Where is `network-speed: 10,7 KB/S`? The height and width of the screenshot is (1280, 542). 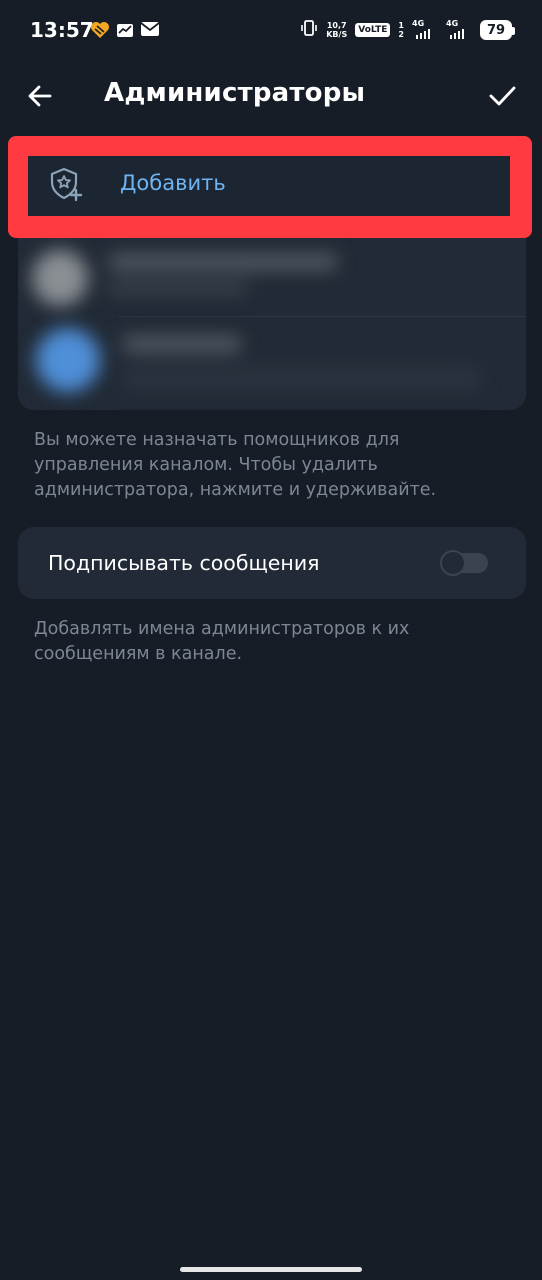
network-speed: 10,7 KB/S is located at coordinates (337, 30).